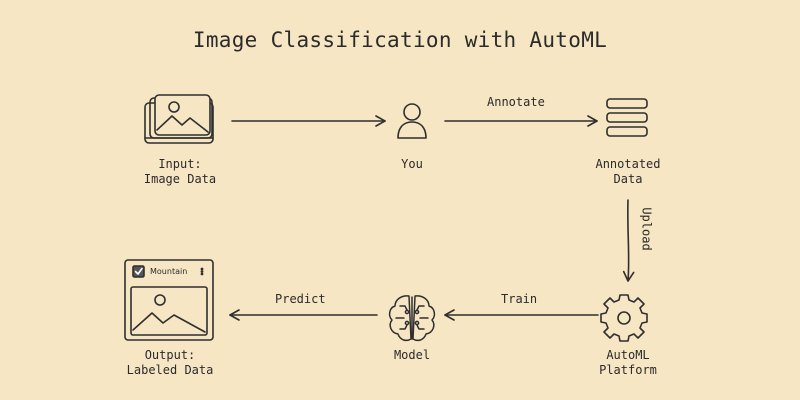  What do you see at coordinates (170, 370) in the screenshot?
I see `output-label-line2: Labeled Data` at bounding box center [170, 370].